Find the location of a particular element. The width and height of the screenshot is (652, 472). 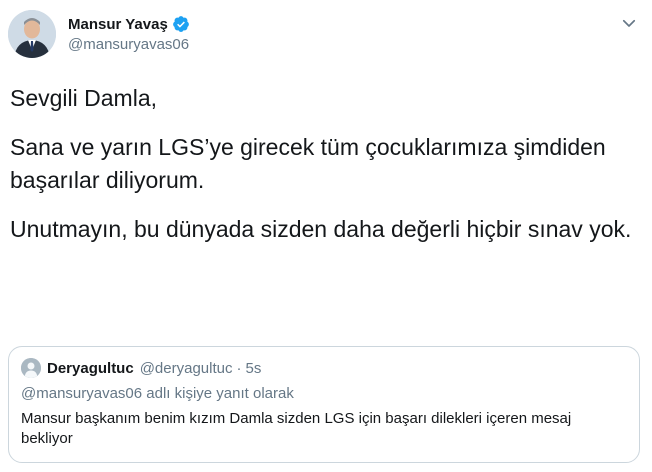

verified-badge-icon is located at coordinates (180, 24).